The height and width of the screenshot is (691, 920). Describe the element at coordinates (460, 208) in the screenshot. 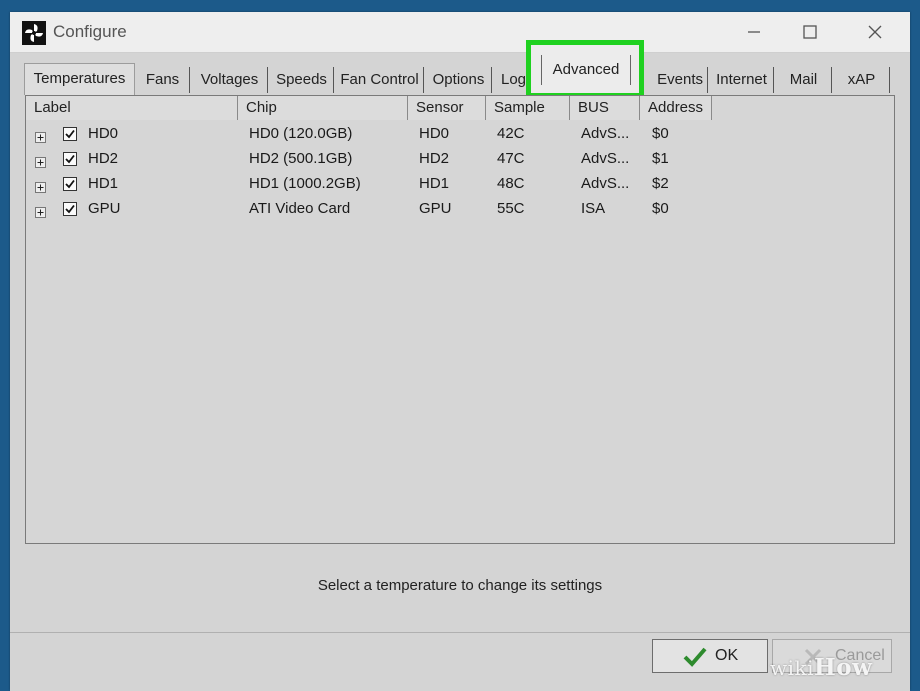

I see `table-row: GPU ATI Video Card GPU 55C ISA $0` at that location.